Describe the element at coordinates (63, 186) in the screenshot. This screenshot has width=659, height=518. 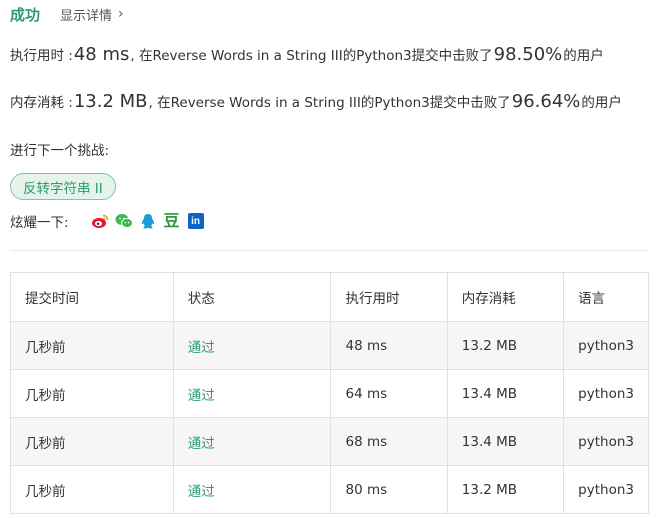
I see `next-challenge-button: 反转字符串 II` at that location.